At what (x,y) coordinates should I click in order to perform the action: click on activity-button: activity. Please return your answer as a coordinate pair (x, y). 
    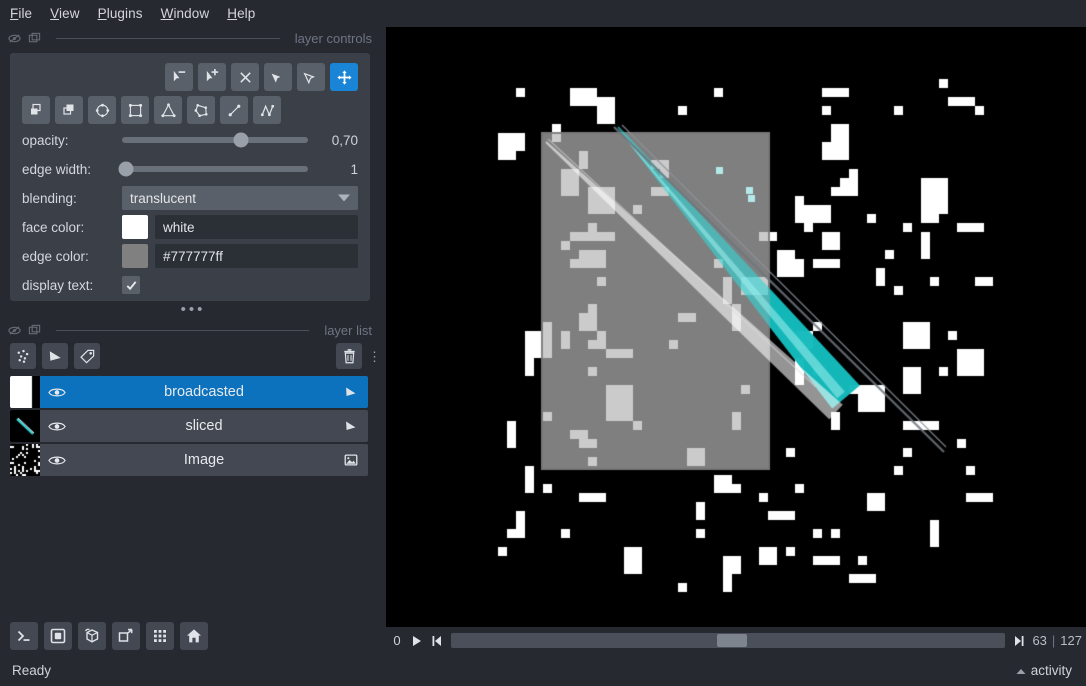
    Looking at the image, I should click on (1044, 670).